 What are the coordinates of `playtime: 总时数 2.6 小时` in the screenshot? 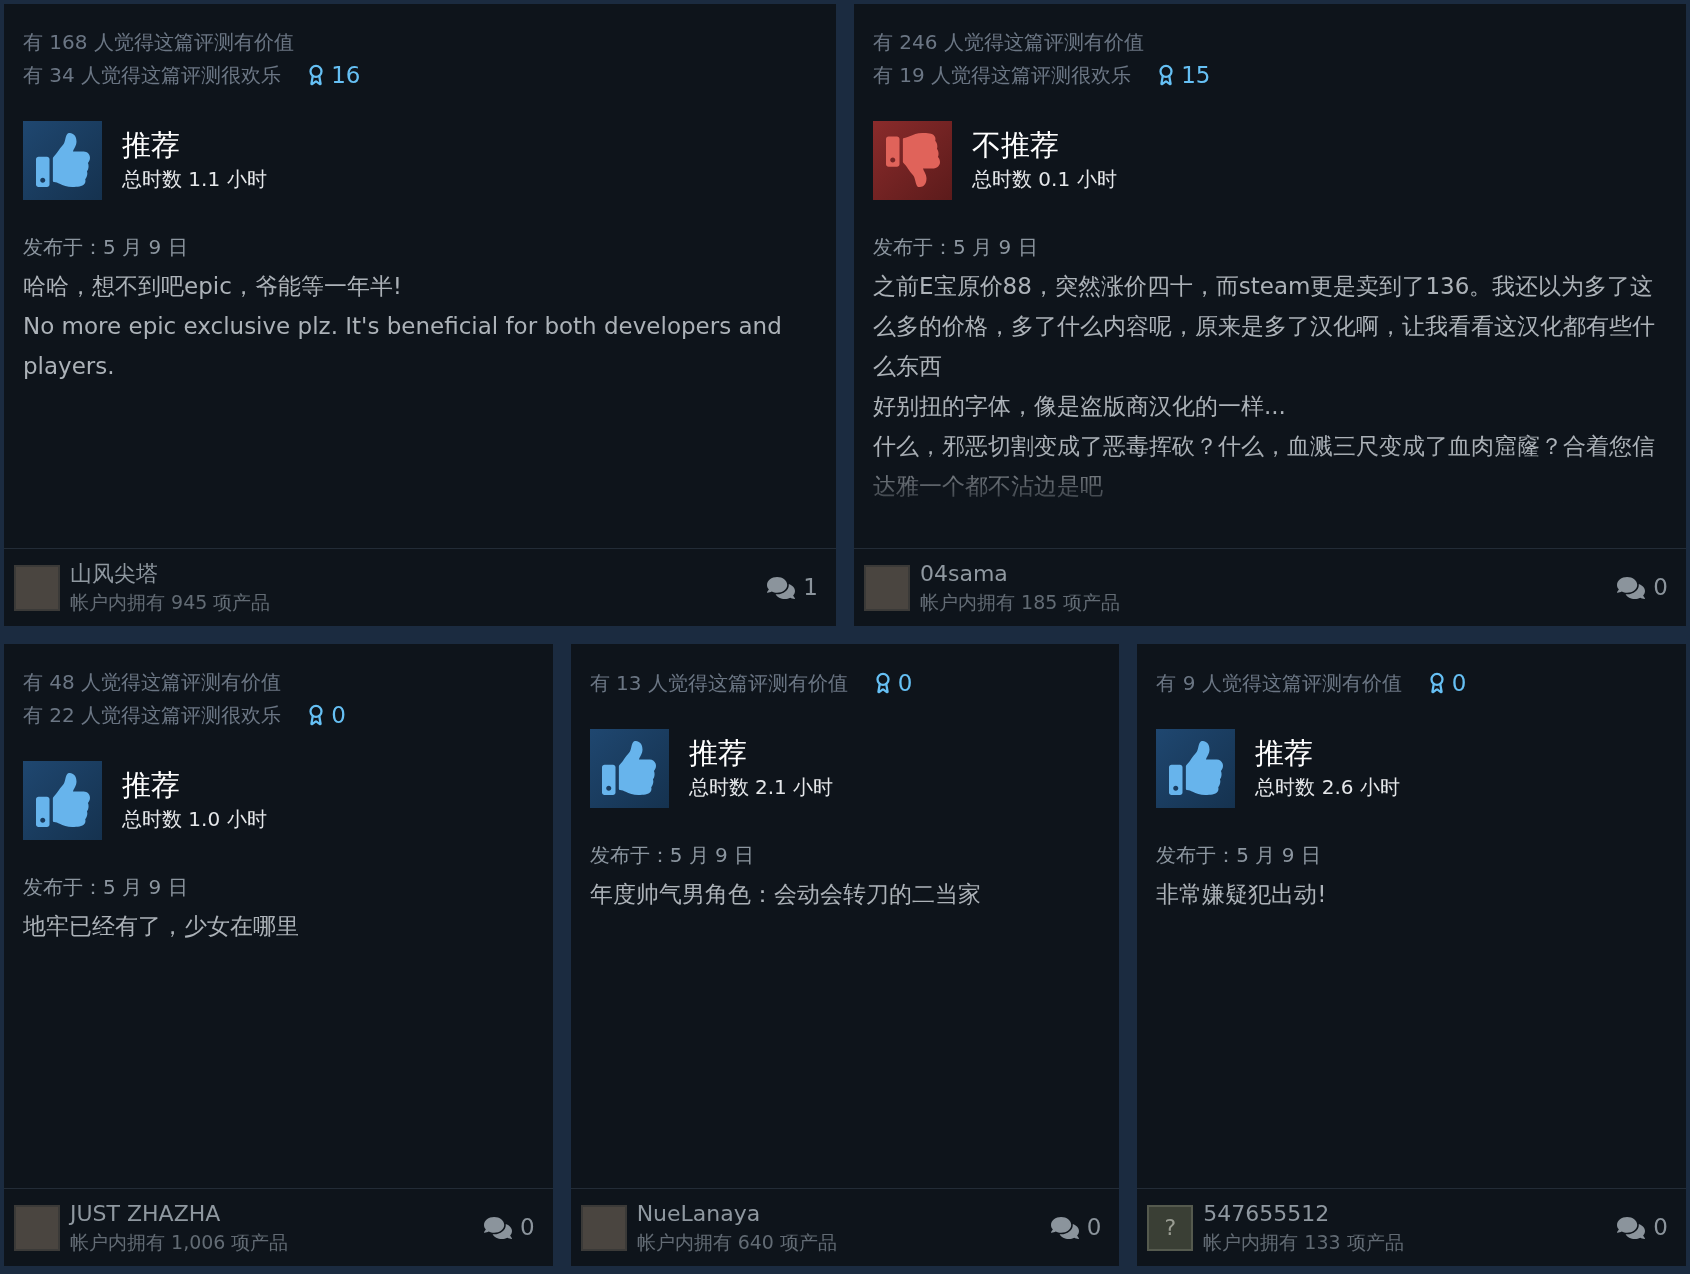 It's located at (1327, 787).